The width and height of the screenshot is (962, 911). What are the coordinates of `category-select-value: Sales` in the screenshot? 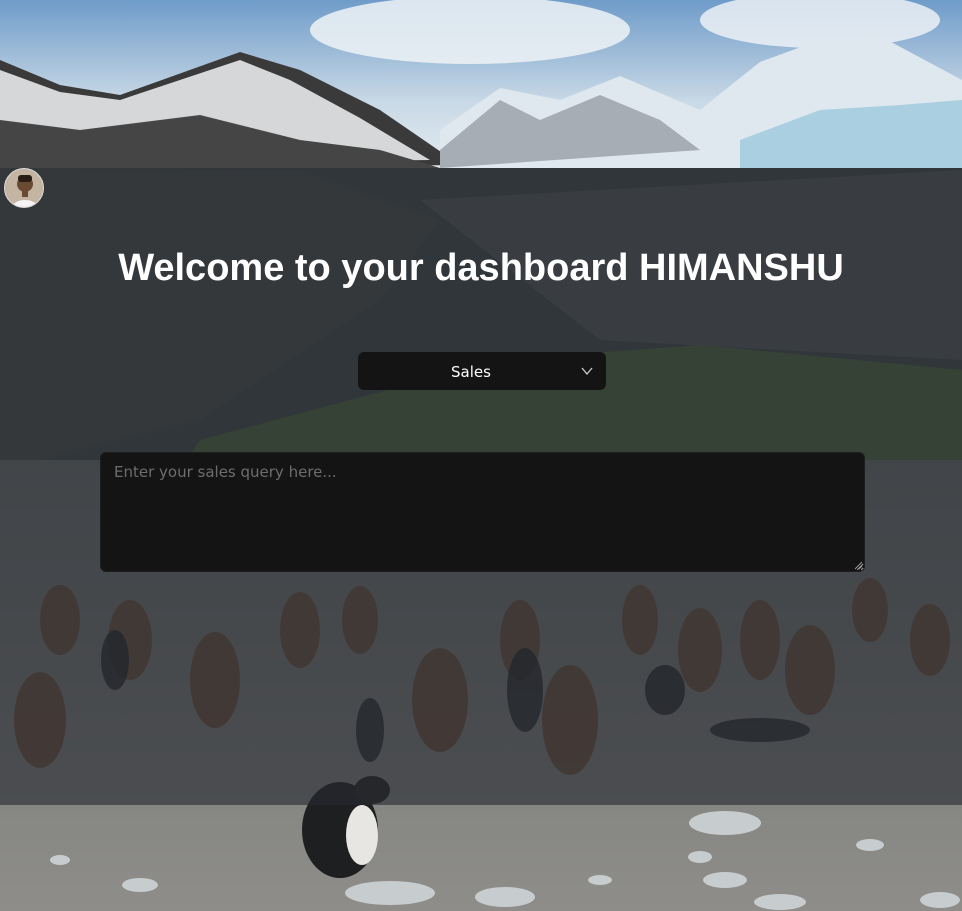 It's located at (471, 372).